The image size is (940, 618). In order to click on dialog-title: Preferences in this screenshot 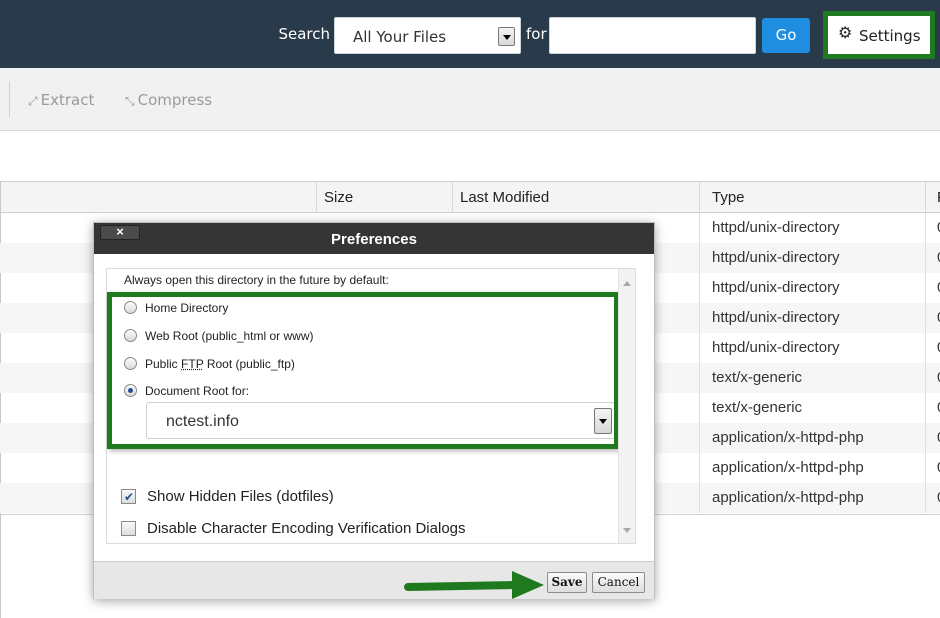, I will do `click(374, 239)`.